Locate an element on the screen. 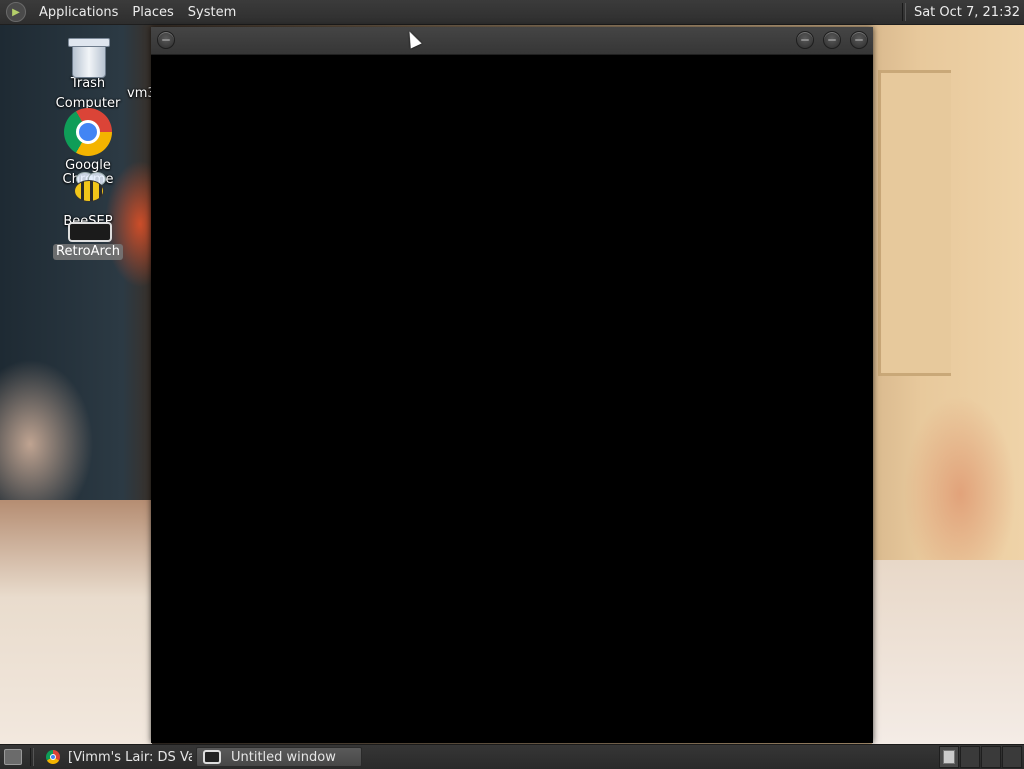 Image resolution: width=1024 pixels, height=769 pixels. clock: Sat Oct 7, 21:32 is located at coordinates (969, 12).